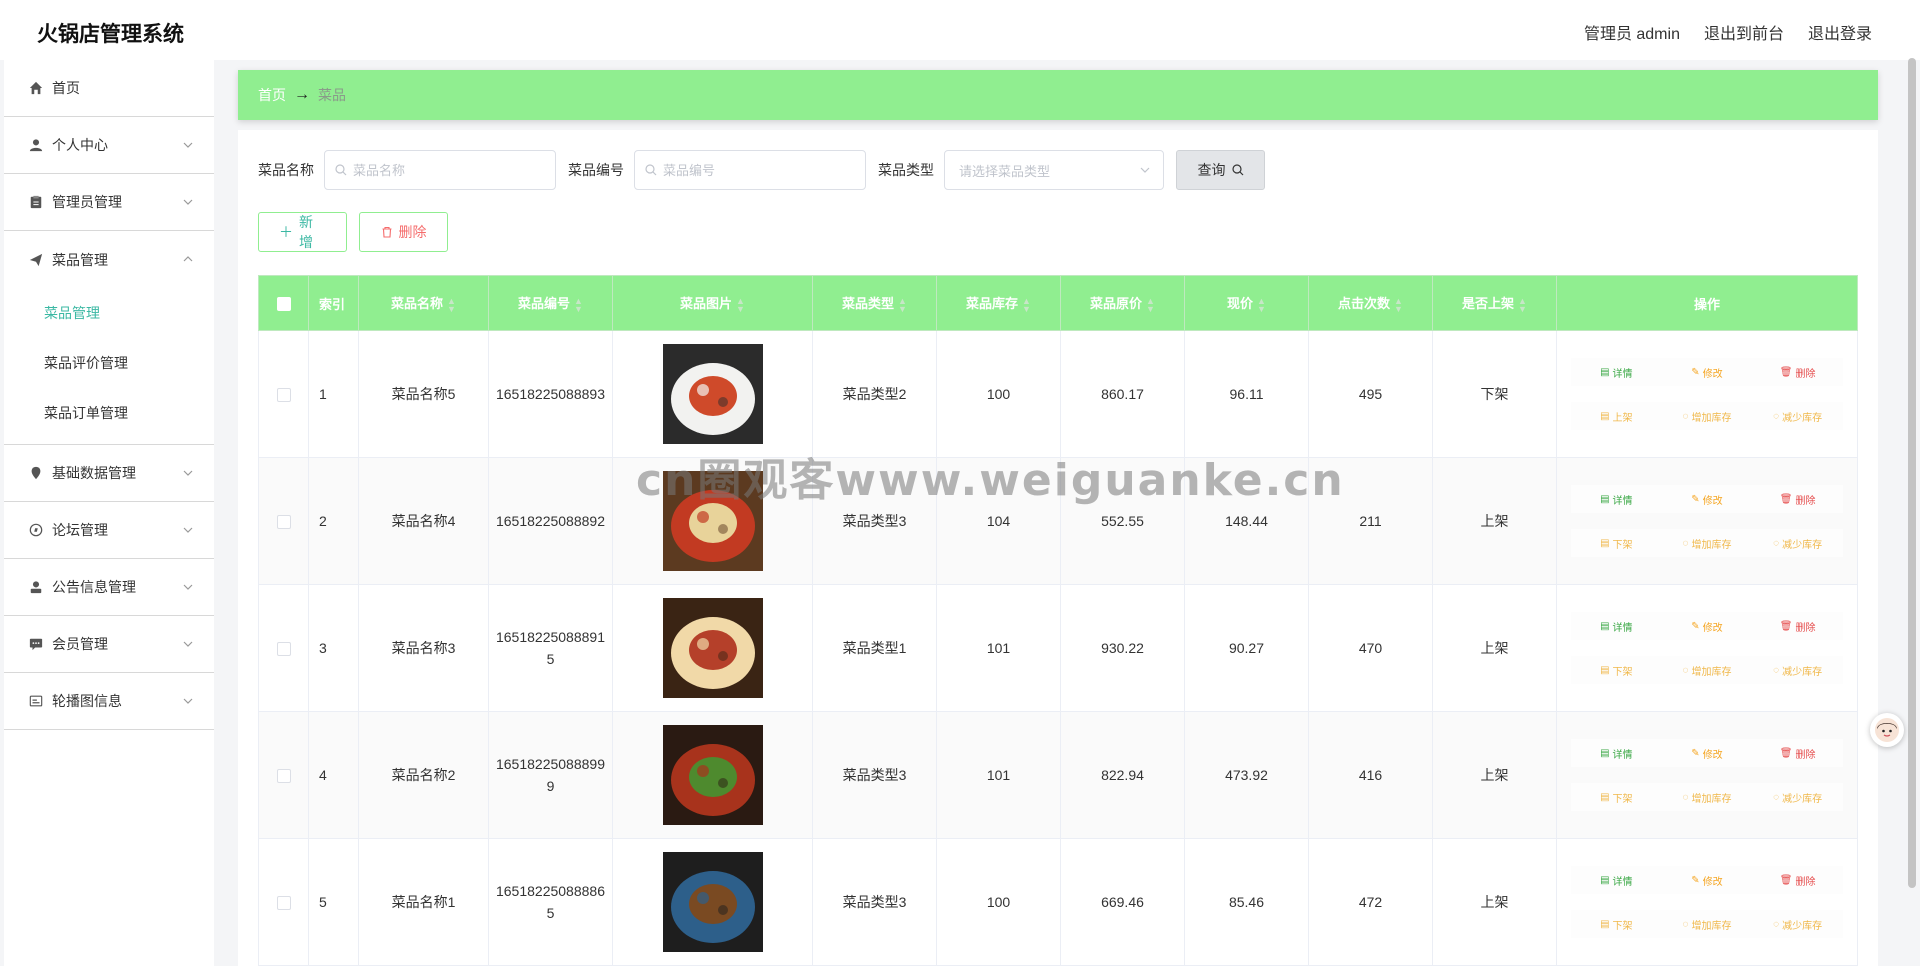 This screenshot has width=1920, height=966. Describe the element at coordinates (992, 304) in the screenshot. I see `header-label: 菜品库存` at that location.